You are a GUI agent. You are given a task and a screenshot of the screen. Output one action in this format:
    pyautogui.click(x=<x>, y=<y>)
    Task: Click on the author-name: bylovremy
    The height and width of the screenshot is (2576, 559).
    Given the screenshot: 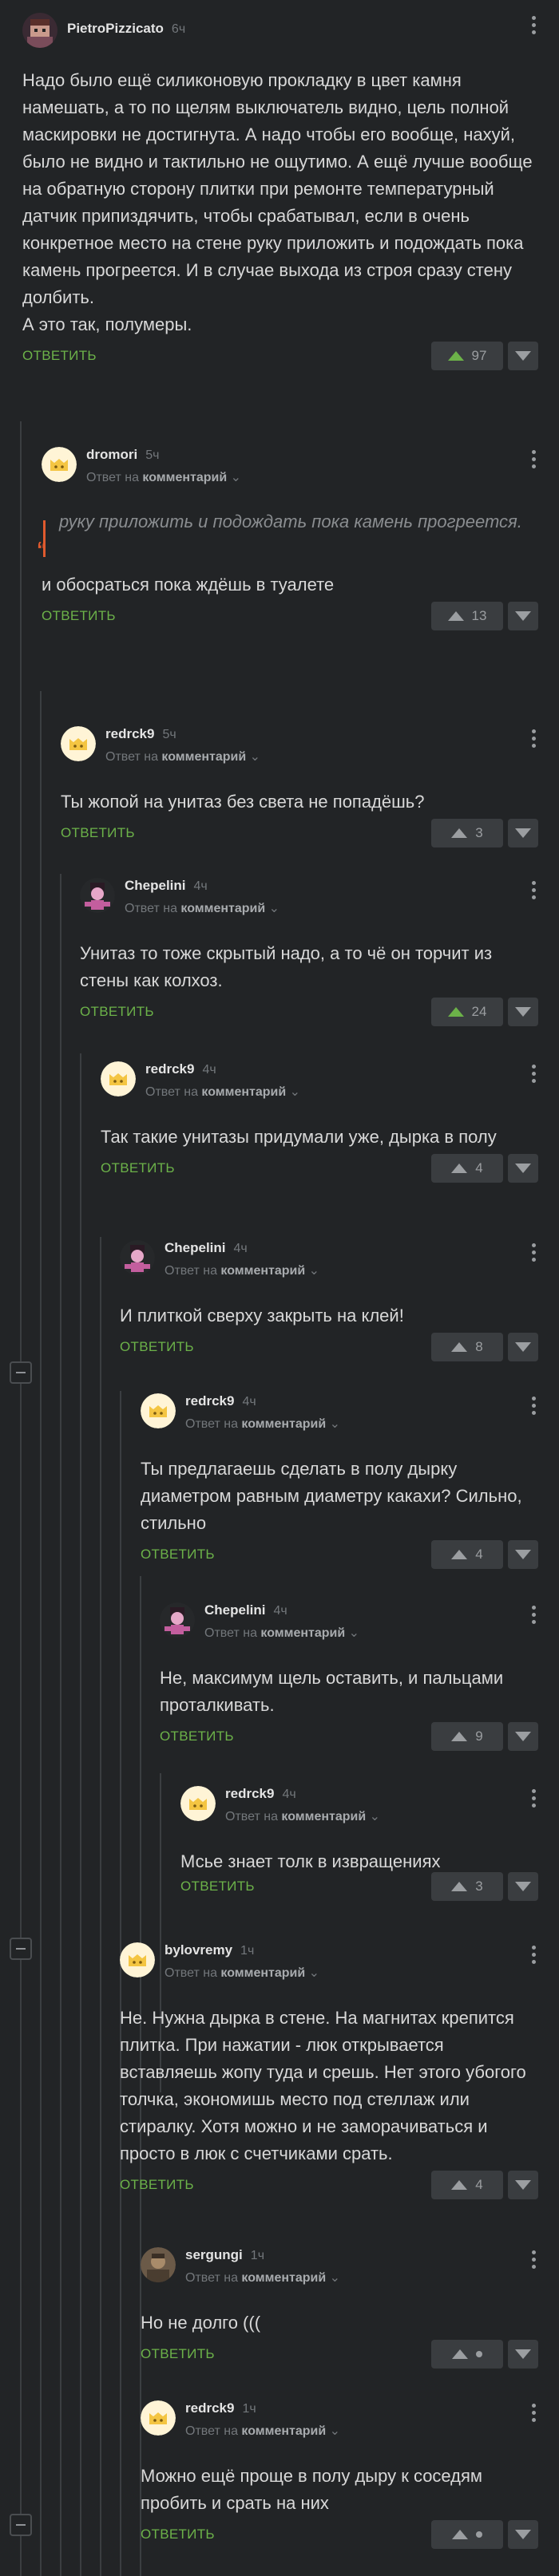 What is the action you would take?
    pyautogui.click(x=198, y=1950)
    